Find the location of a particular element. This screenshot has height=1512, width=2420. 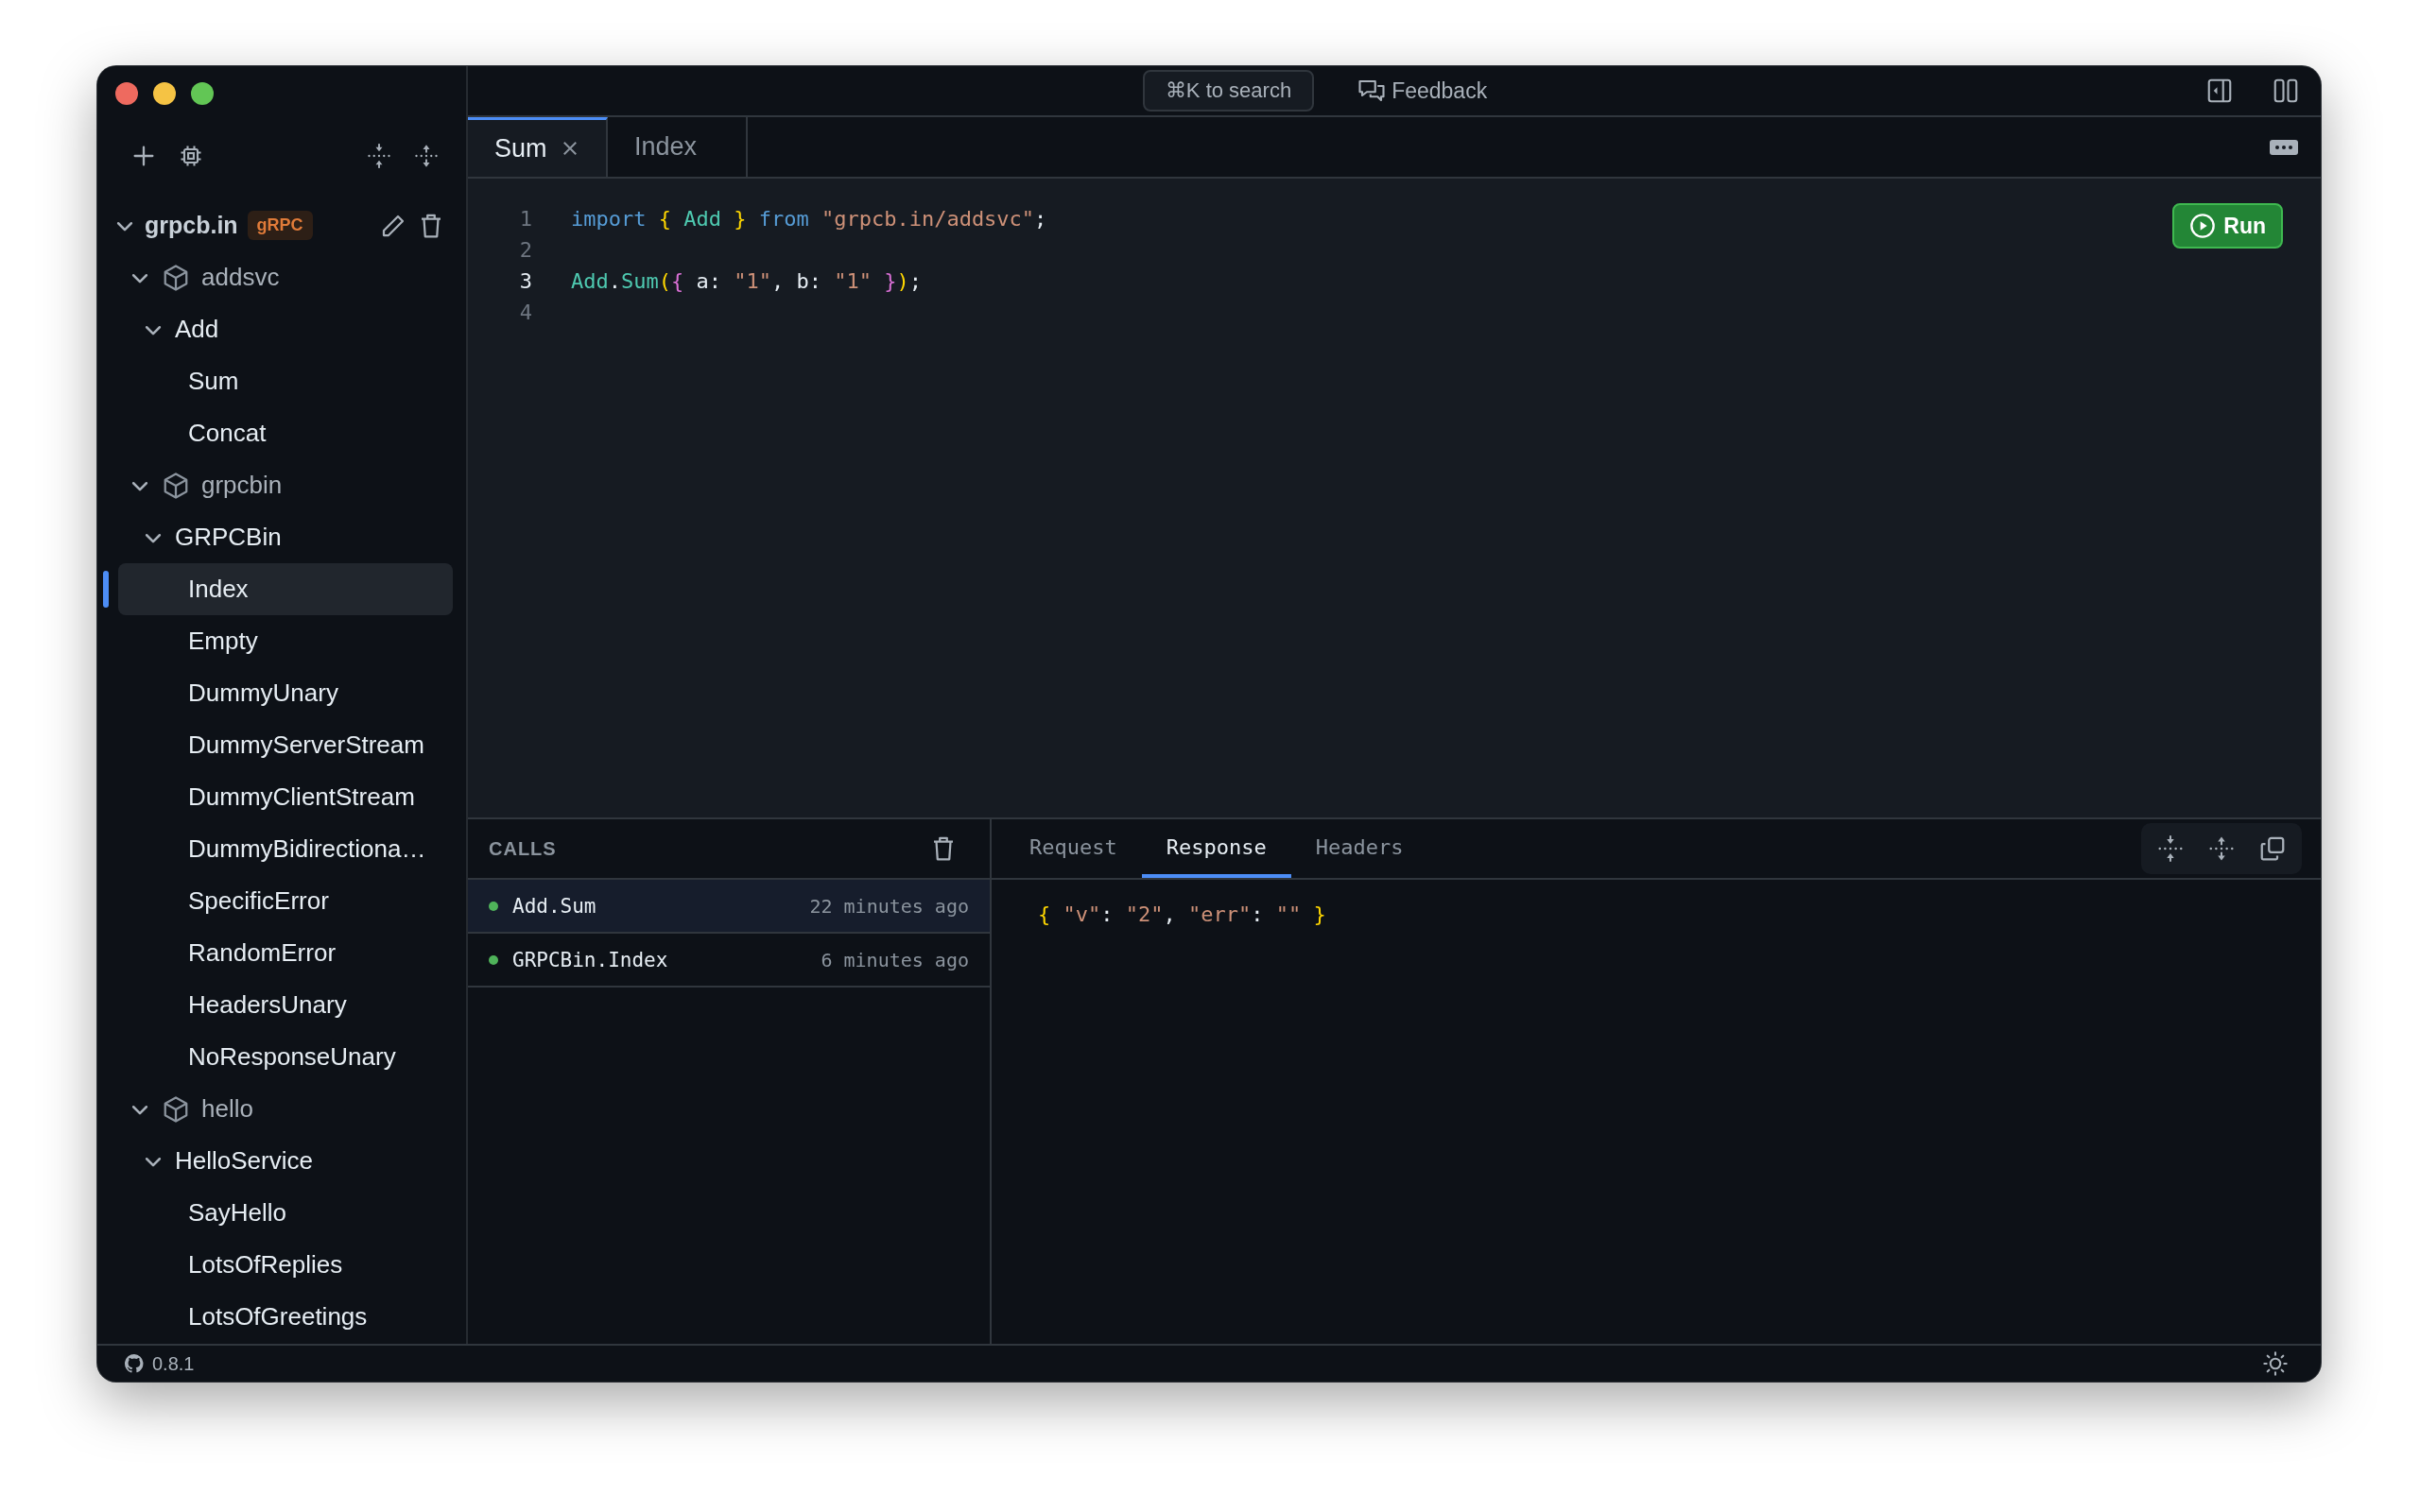

github-icon is located at coordinates (134, 1363).